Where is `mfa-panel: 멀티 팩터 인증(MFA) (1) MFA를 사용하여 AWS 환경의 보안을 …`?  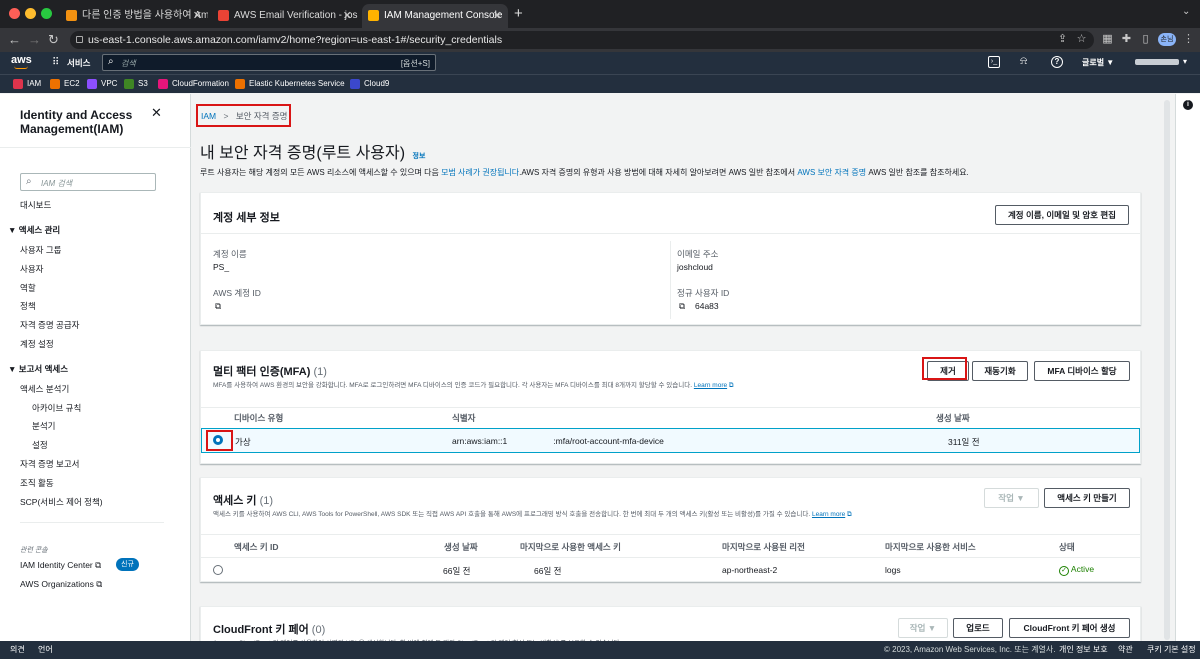
mfa-panel: 멀티 팩터 인증(MFA) (1) MFA를 사용하여 AWS 환경의 보안을 … is located at coordinates (670, 407).